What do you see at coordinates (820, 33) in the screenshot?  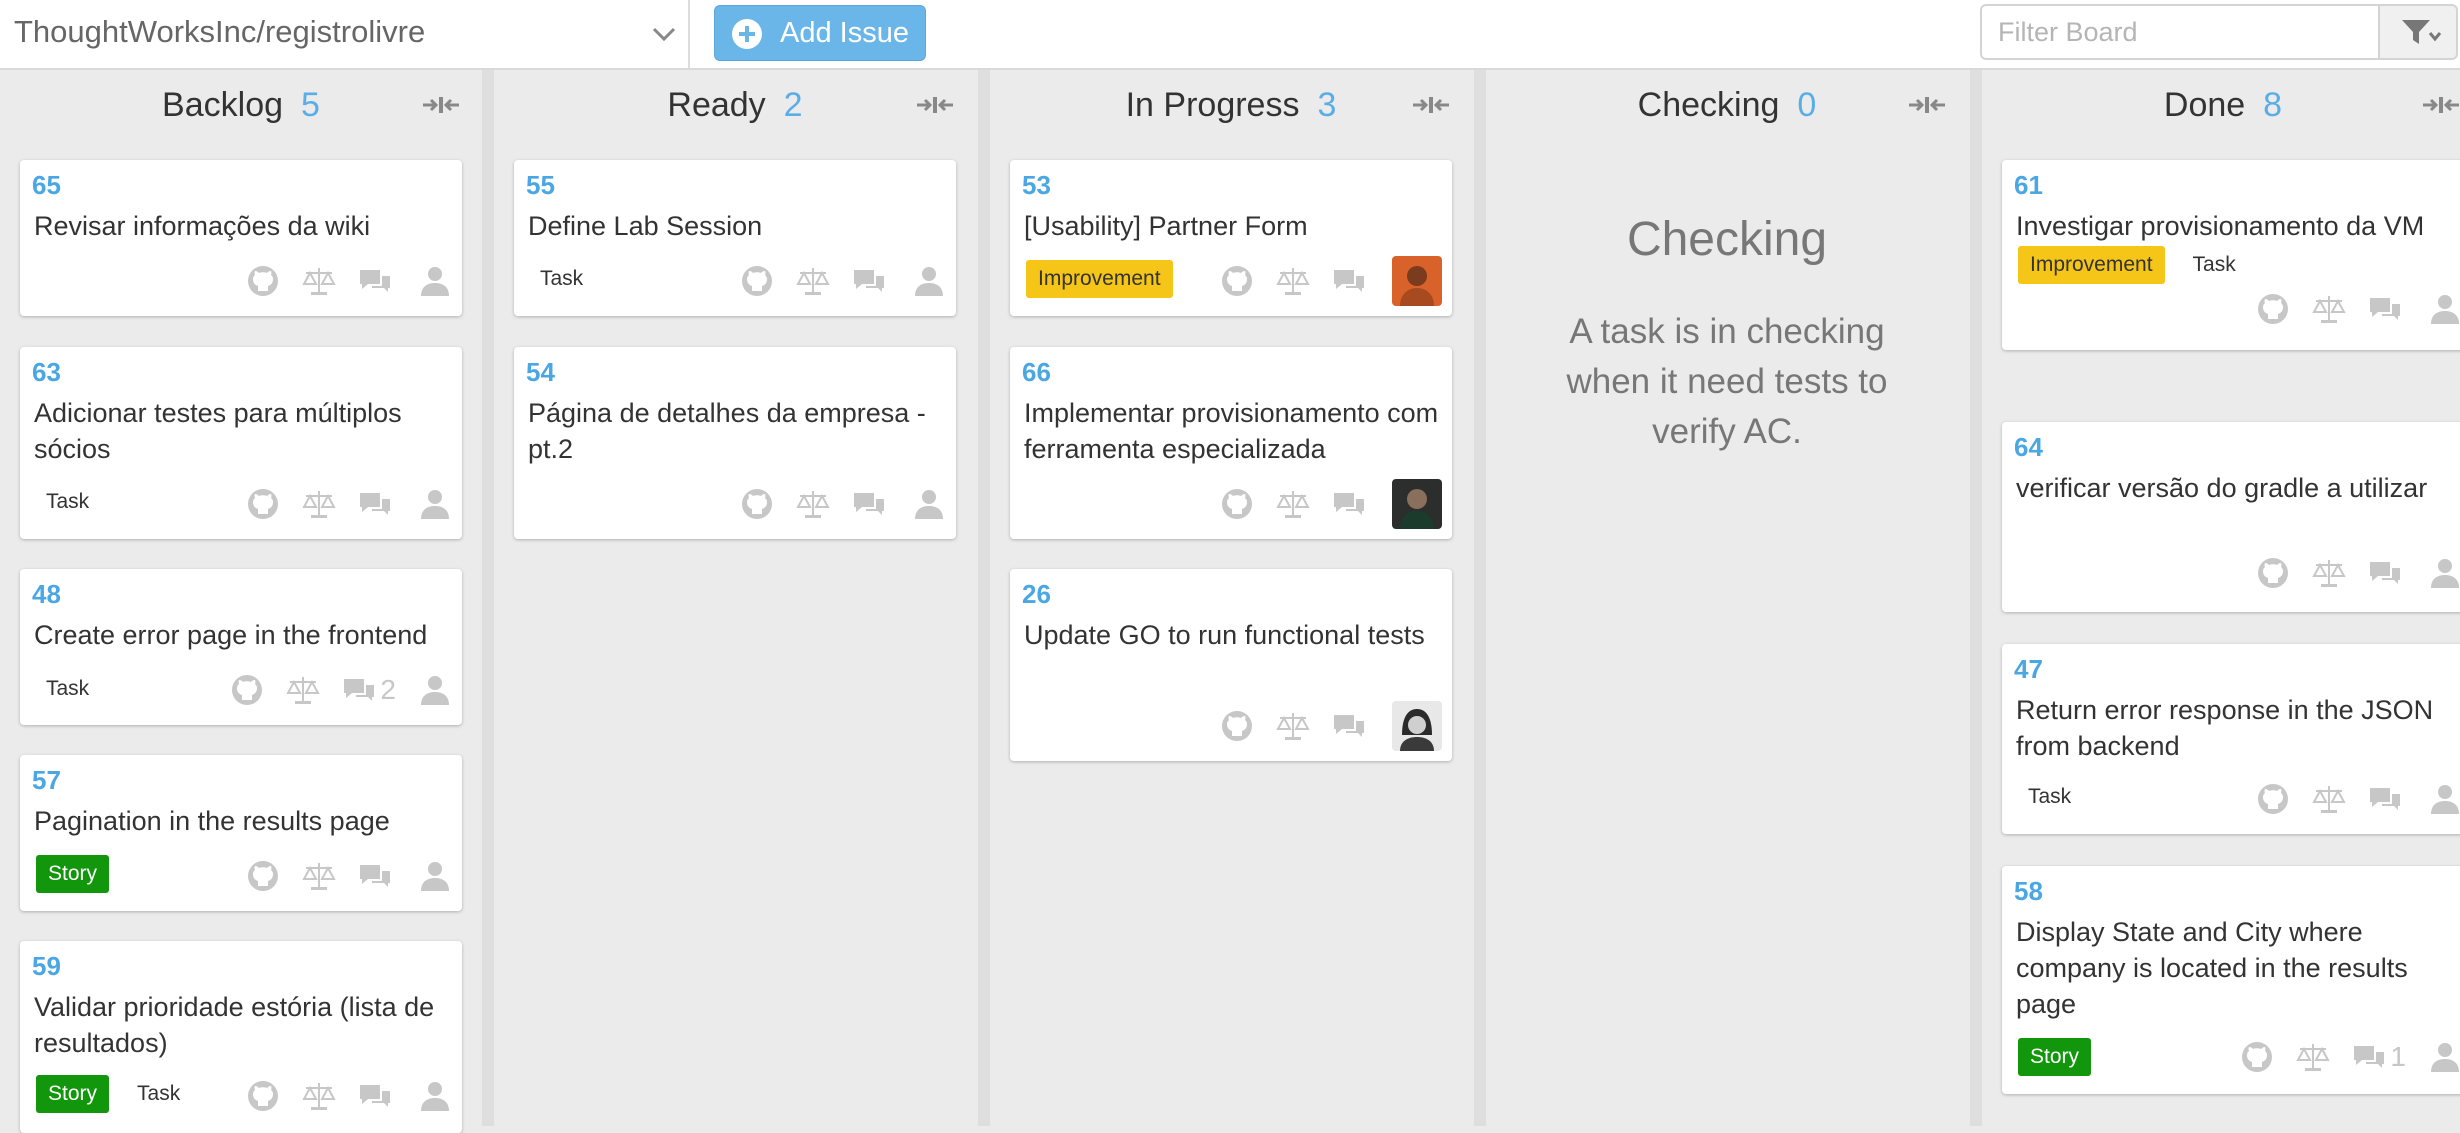 I see `add-issue-button: Add Issue` at bounding box center [820, 33].